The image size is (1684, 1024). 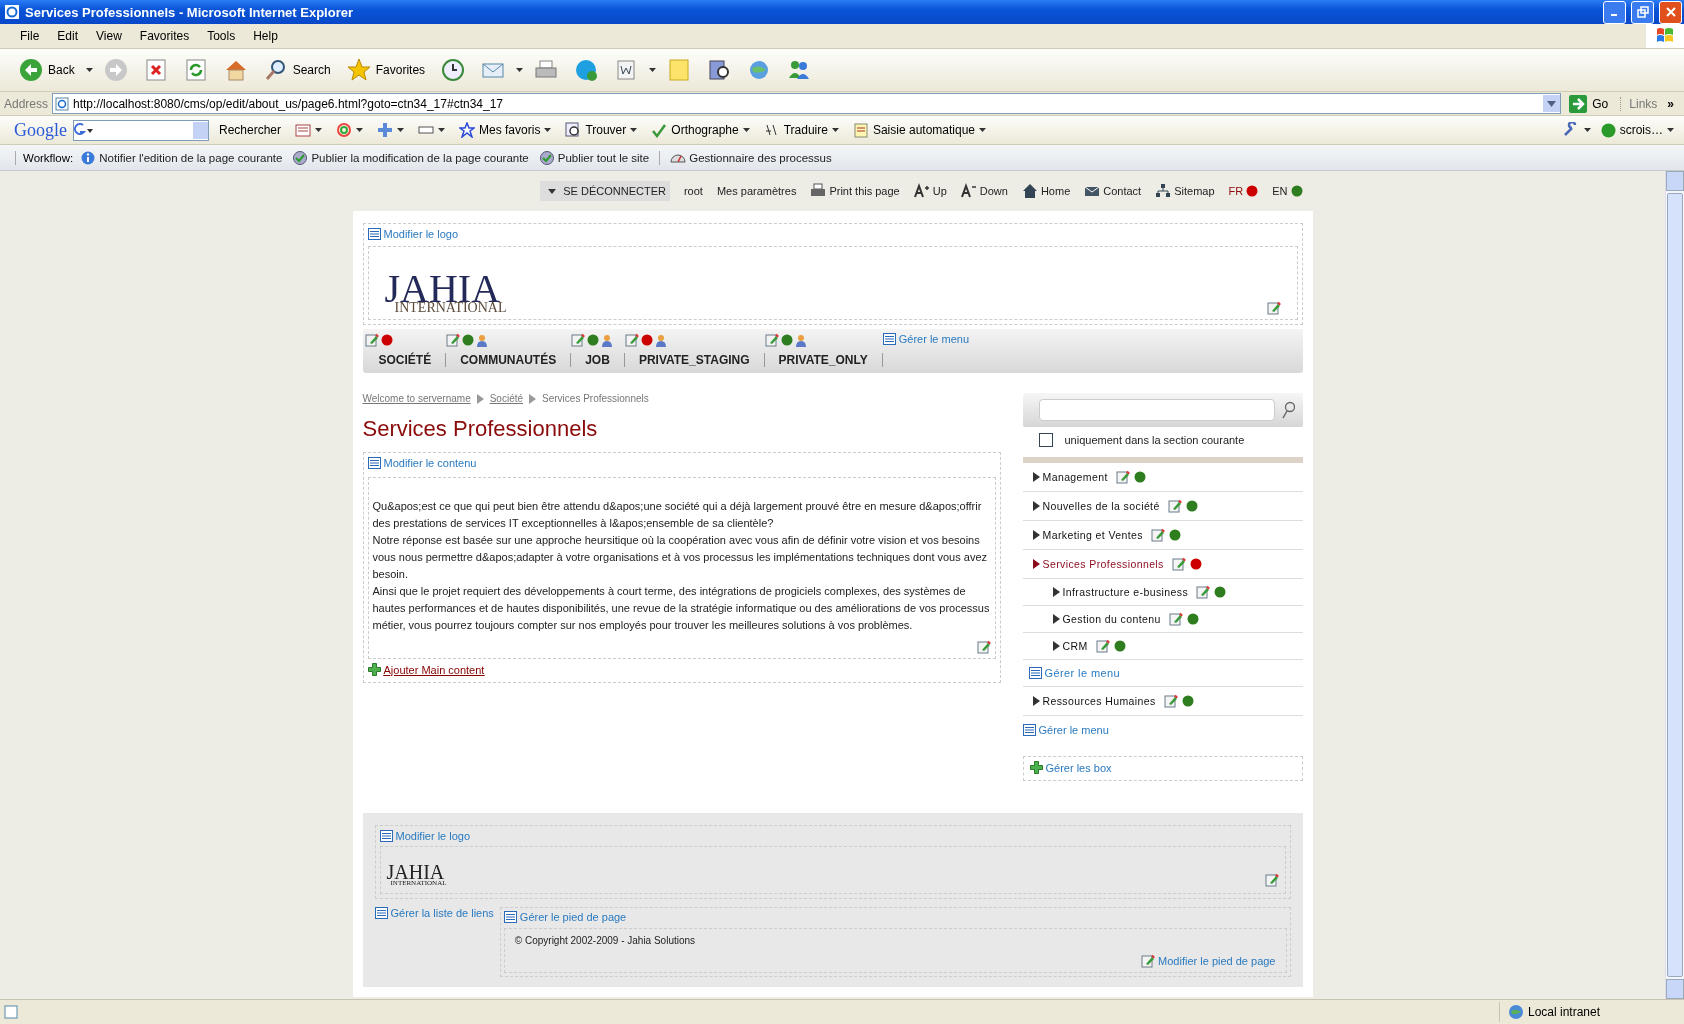 I want to click on manage-links-link: Gérer la liste de liens, so click(x=434, y=913).